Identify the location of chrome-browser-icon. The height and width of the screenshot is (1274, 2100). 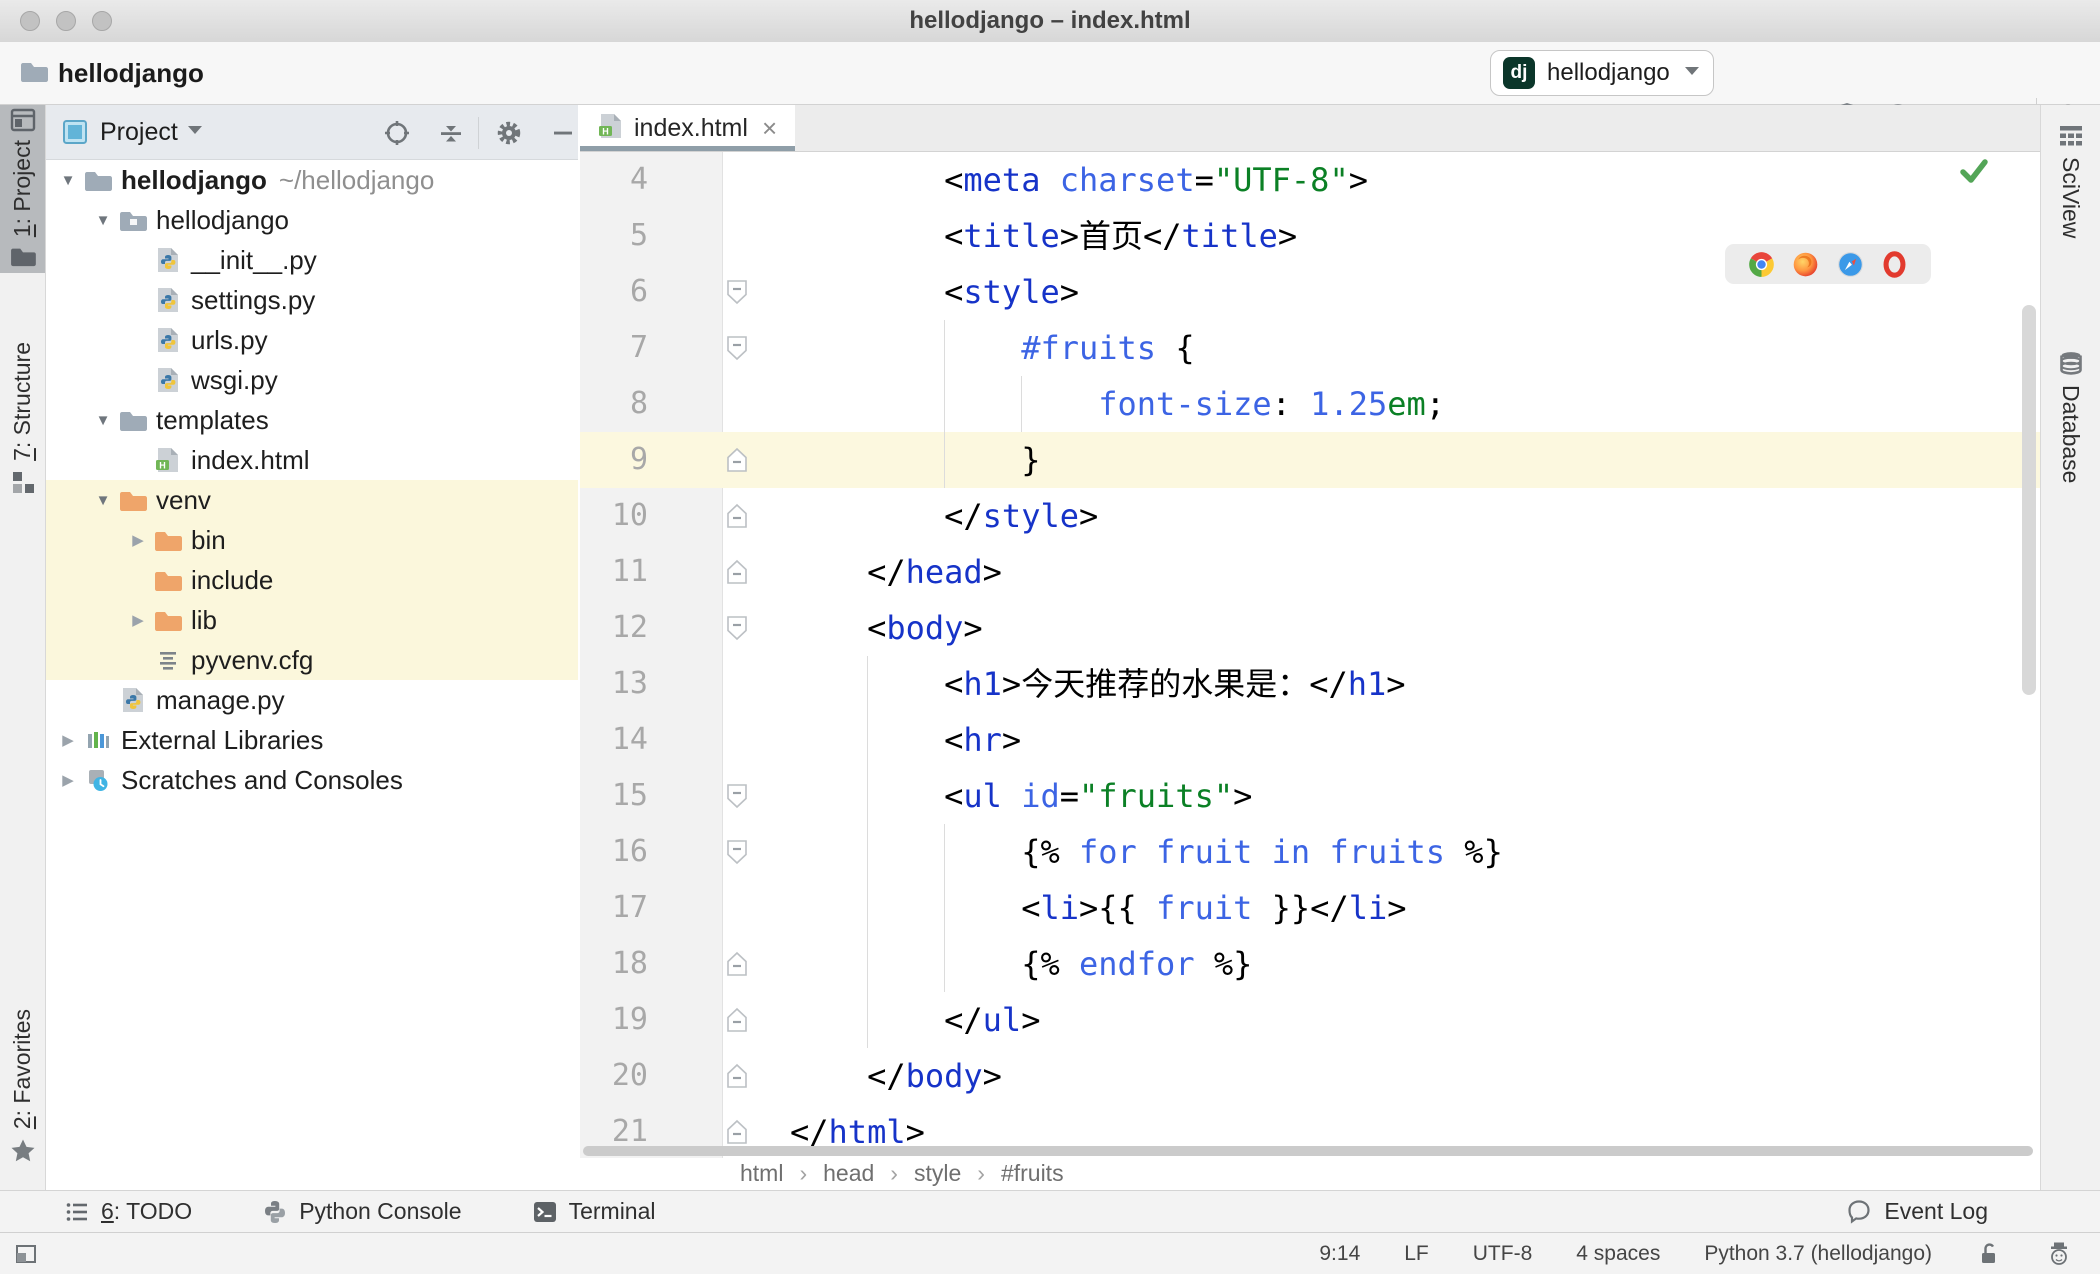
(1761, 264).